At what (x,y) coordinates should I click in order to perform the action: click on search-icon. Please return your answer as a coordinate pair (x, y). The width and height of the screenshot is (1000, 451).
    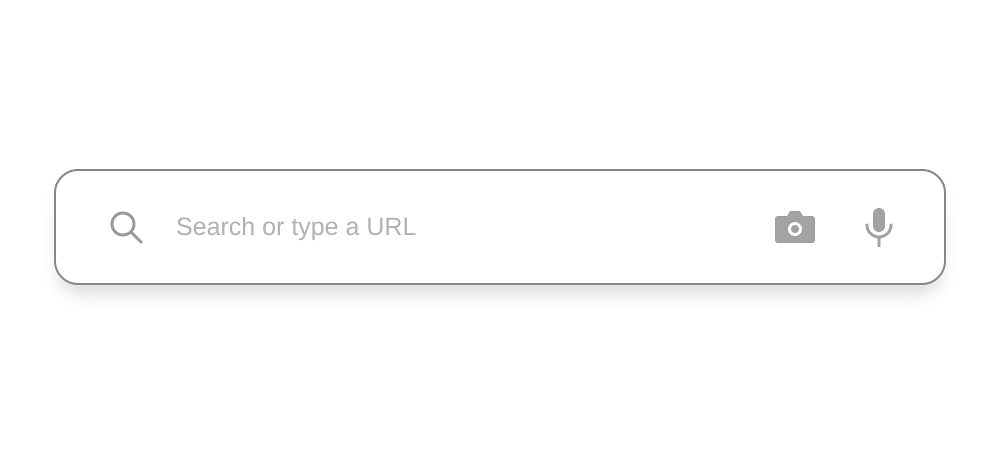
    Looking at the image, I should click on (126, 227).